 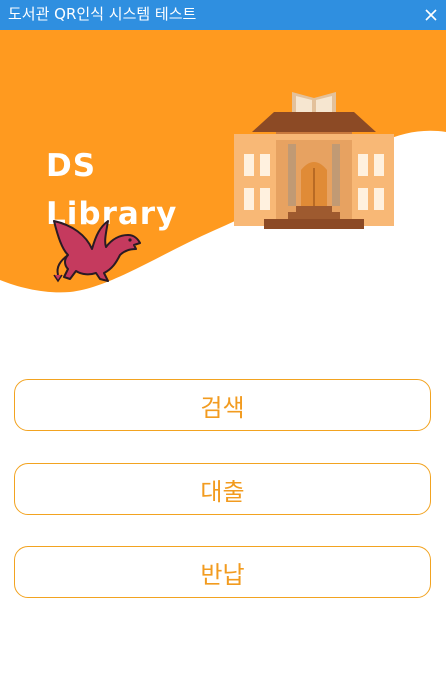 I want to click on checkout-button: 대출, so click(x=222, y=489).